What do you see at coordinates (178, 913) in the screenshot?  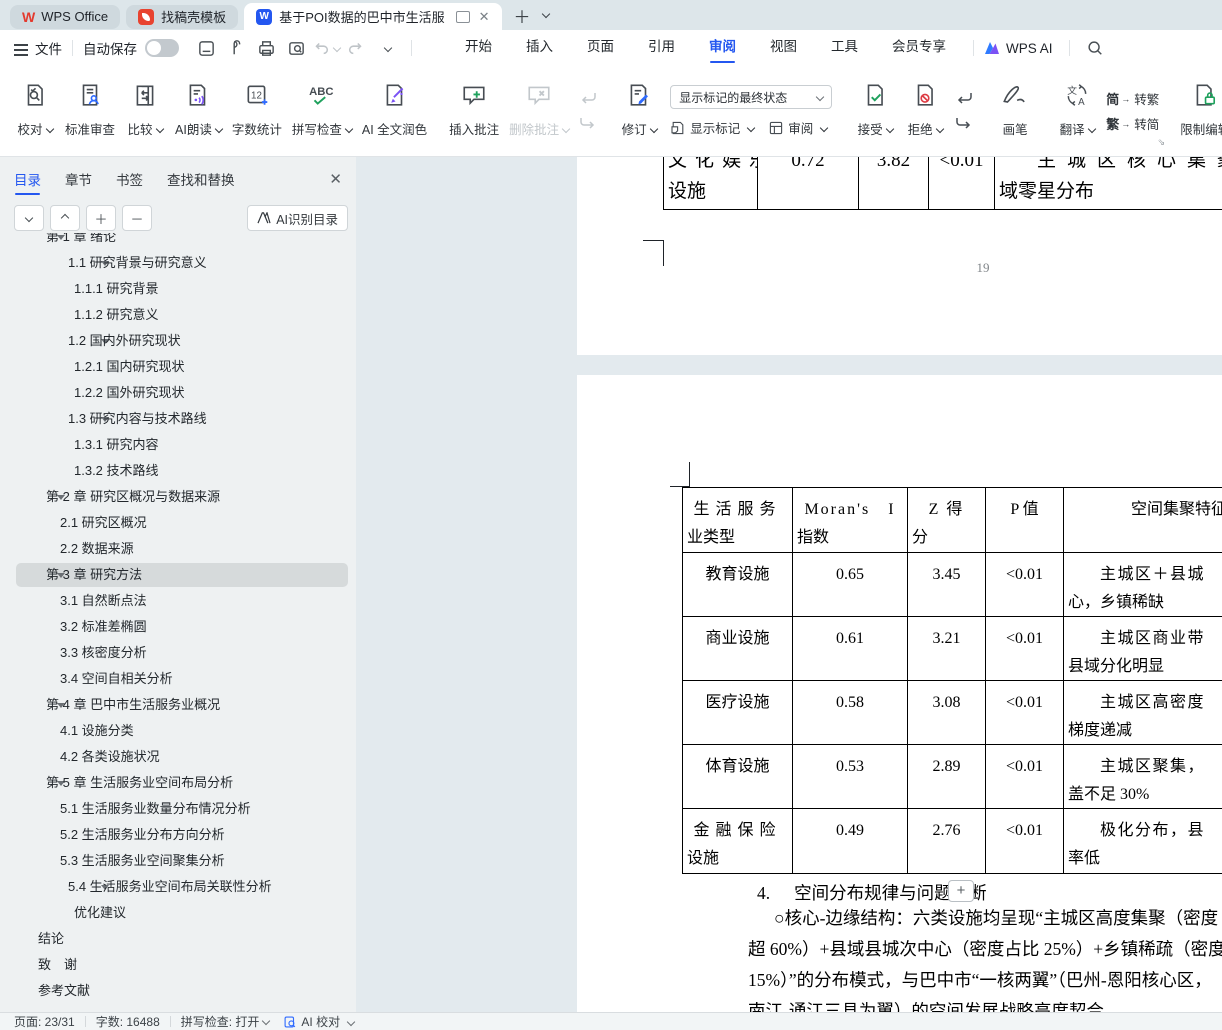 I see `toc-item: 优化建议` at bounding box center [178, 913].